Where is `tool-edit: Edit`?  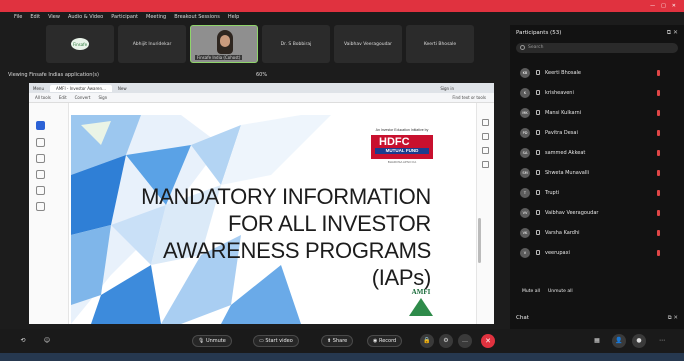 tool-edit: Edit is located at coordinates (63, 97).